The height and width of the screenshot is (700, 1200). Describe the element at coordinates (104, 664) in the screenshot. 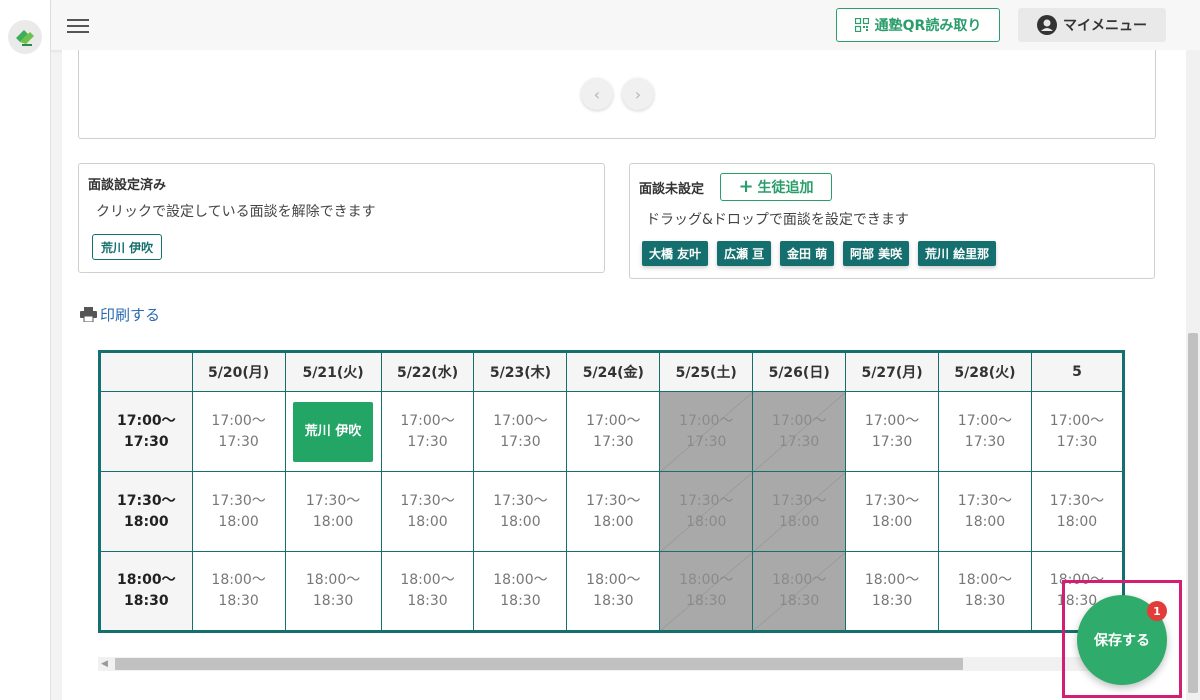

I see `scroll-left-icon: ◀` at that location.